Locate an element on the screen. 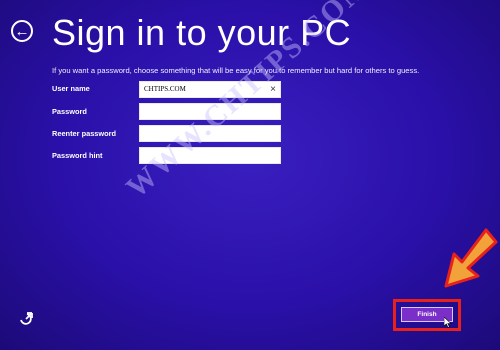  password-hint-label: Password hint is located at coordinates (77, 155).